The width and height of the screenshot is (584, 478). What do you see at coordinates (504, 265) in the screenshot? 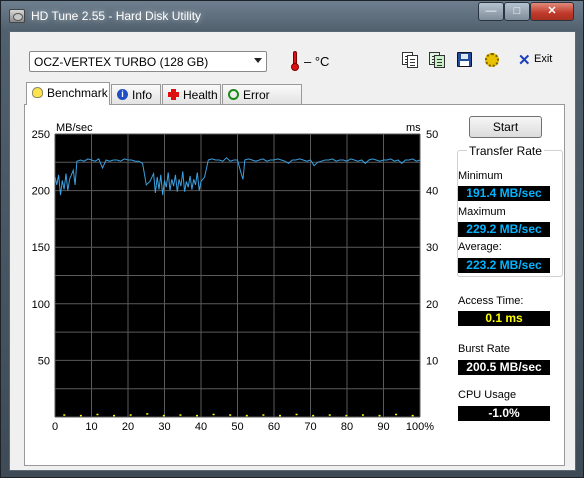
I see `average-value: 223.2 MB/sec` at bounding box center [504, 265].